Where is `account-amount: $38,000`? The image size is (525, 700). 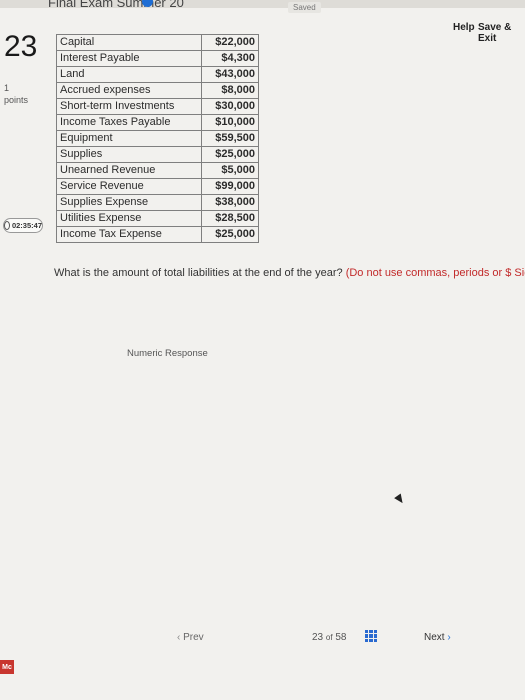
account-amount: $38,000 is located at coordinates (230, 202).